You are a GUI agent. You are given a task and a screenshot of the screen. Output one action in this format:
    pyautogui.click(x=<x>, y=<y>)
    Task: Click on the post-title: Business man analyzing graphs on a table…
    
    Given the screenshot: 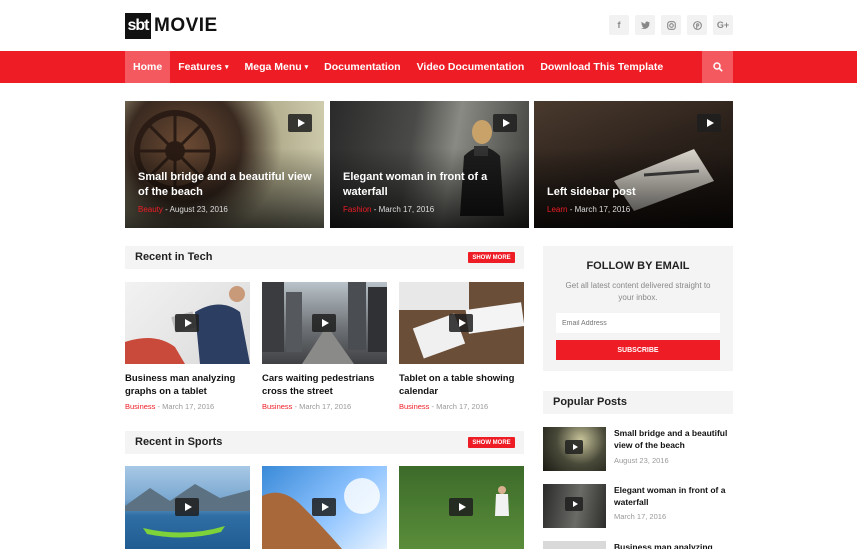 What is the action you would take?
    pyautogui.click(x=187, y=385)
    